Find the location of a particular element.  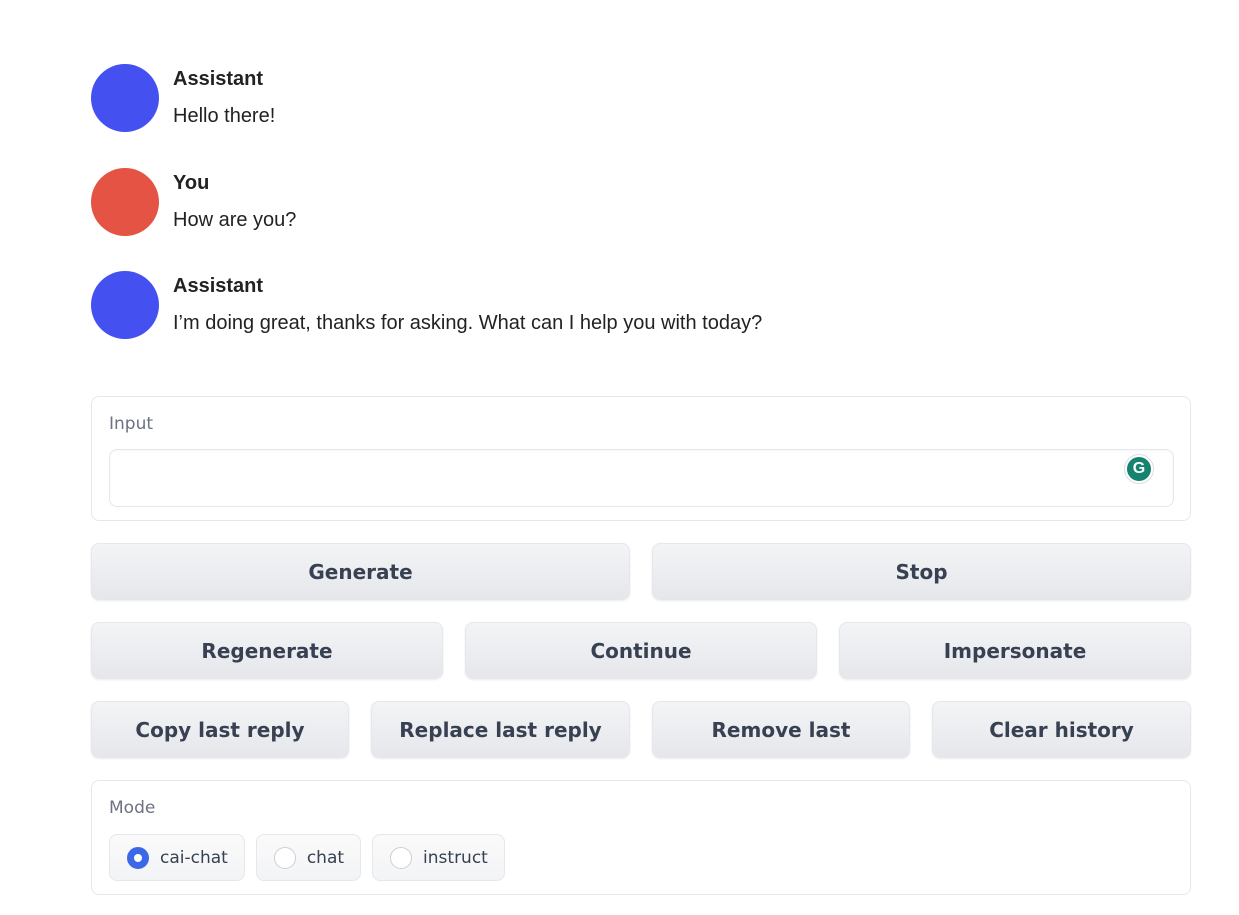

stop-button: Stop is located at coordinates (921, 571).